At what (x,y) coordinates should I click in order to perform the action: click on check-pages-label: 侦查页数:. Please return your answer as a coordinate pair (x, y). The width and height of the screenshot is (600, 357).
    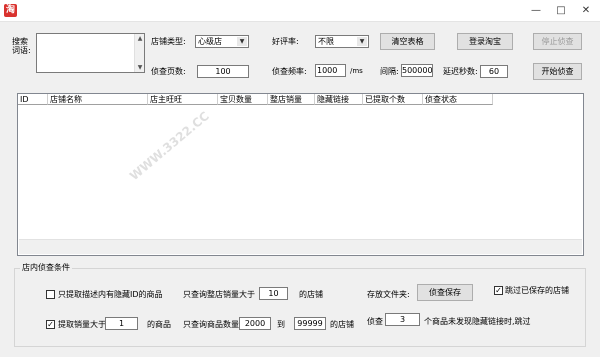
    Looking at the image, I should click on (168, 71).